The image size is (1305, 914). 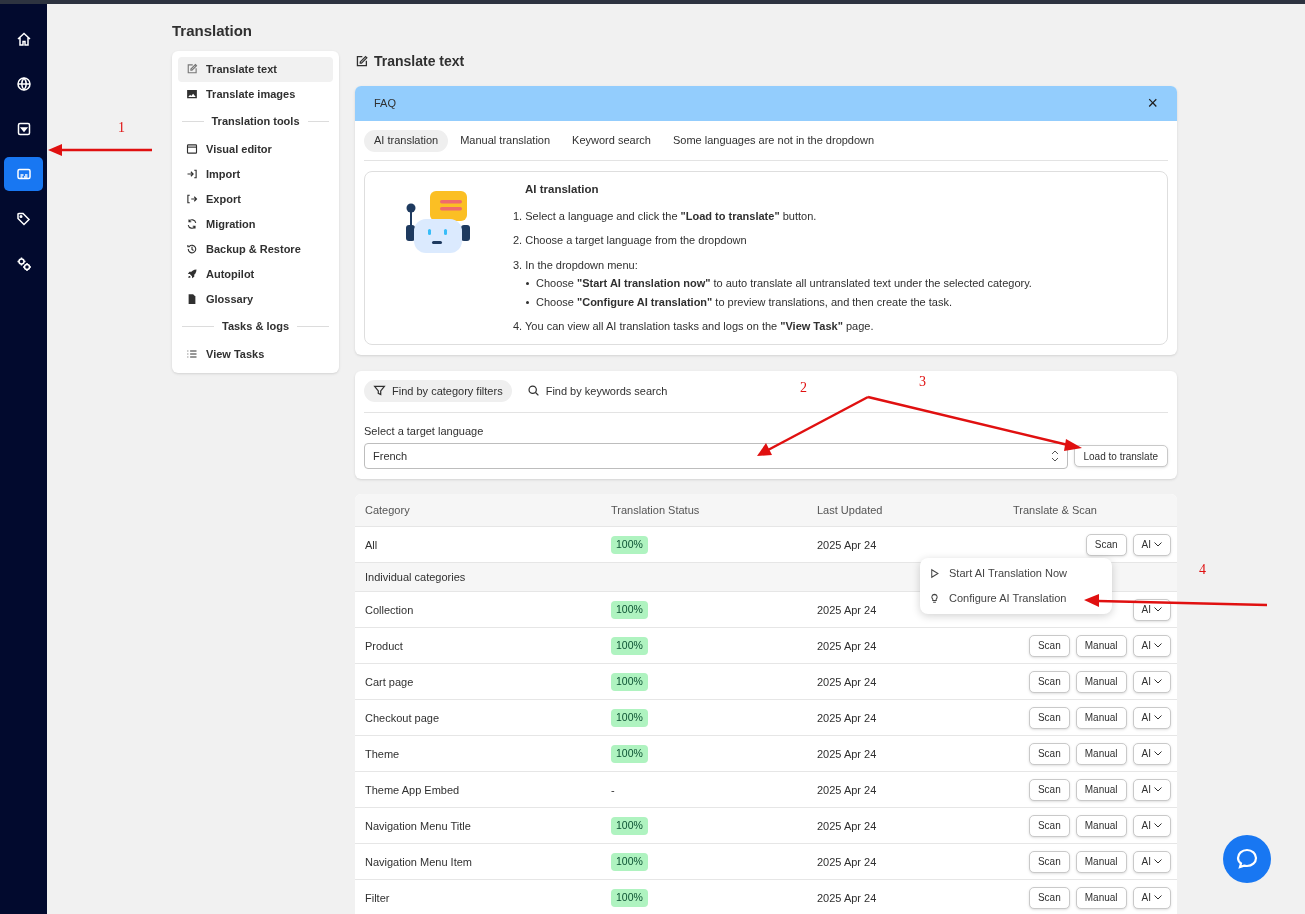 What do you see at coordinates (192, 199) in the screenshot?
I see `export-icon` at bounding box center [192, 199].